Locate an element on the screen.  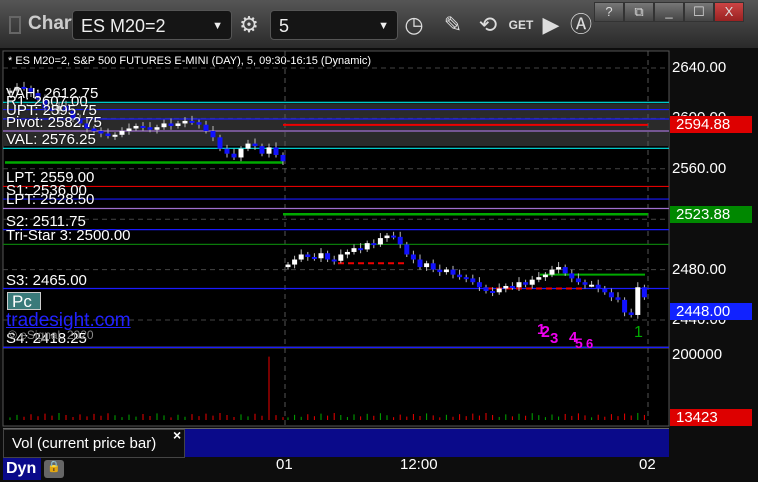
pc-badge: Pc is located at coordinates (24, 301).